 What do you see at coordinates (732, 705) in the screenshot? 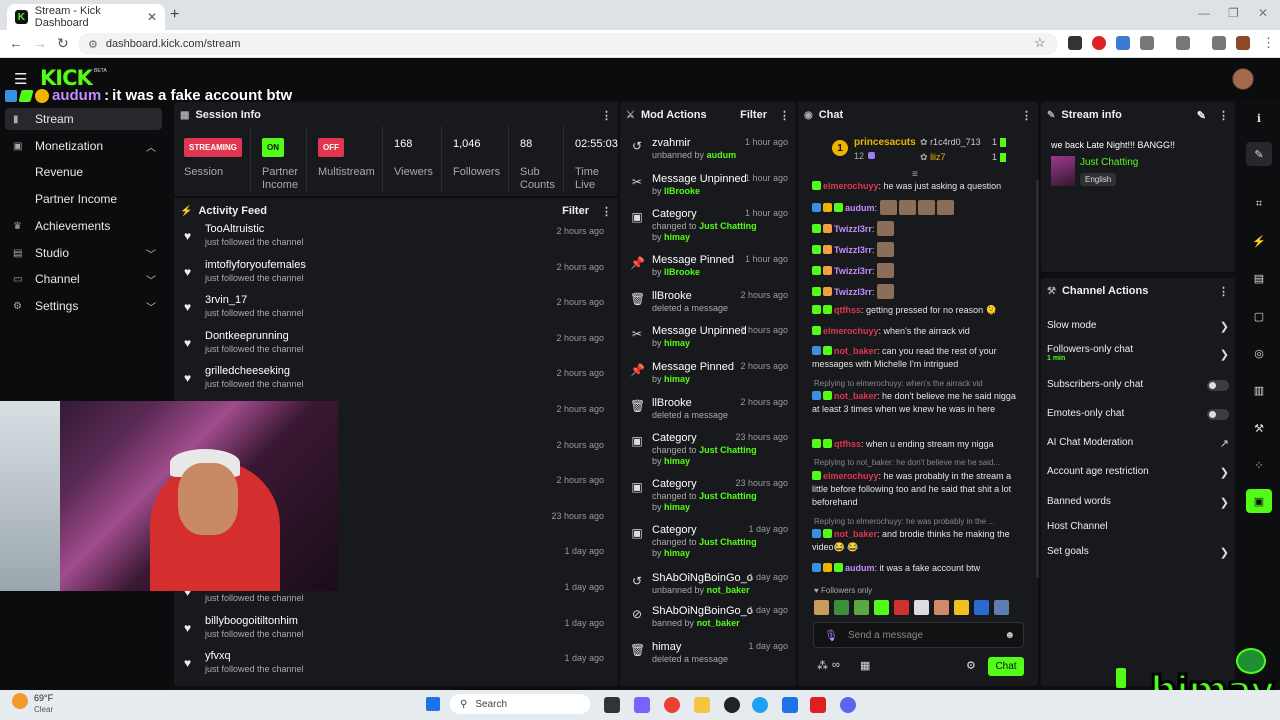
I see `obs-icon` at bounding box center [732, 705].